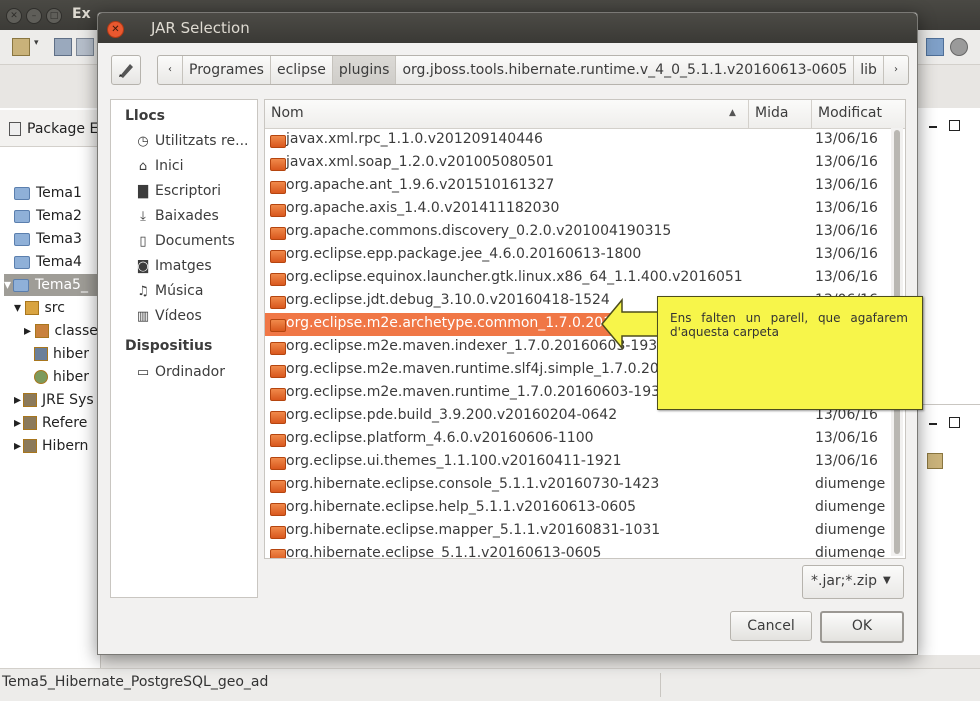 The height and width of the screenshot is (701, 980). What do you see at coordinates (420, 185) in the screenshot?
I see `file-name: org.apache.ant_1.9.6.v201510161327` at bounding box center [420, 185].